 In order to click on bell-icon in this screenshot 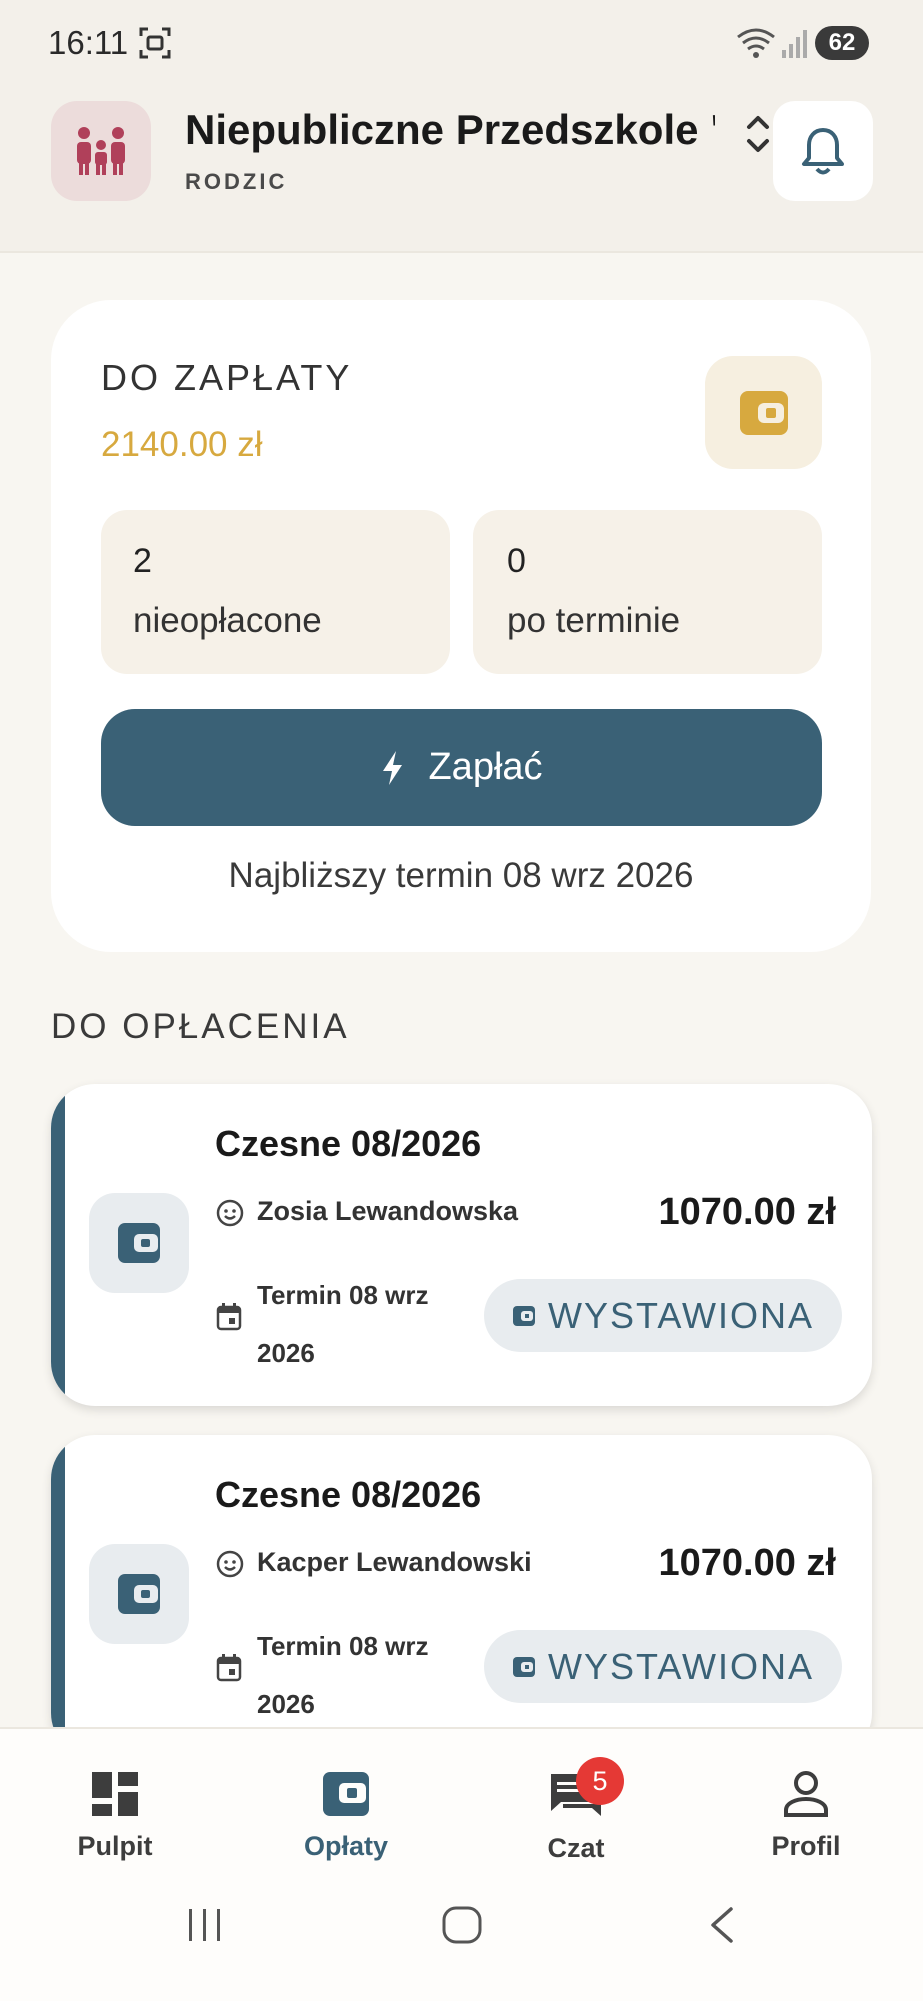, I will do `click(823, 151)`.